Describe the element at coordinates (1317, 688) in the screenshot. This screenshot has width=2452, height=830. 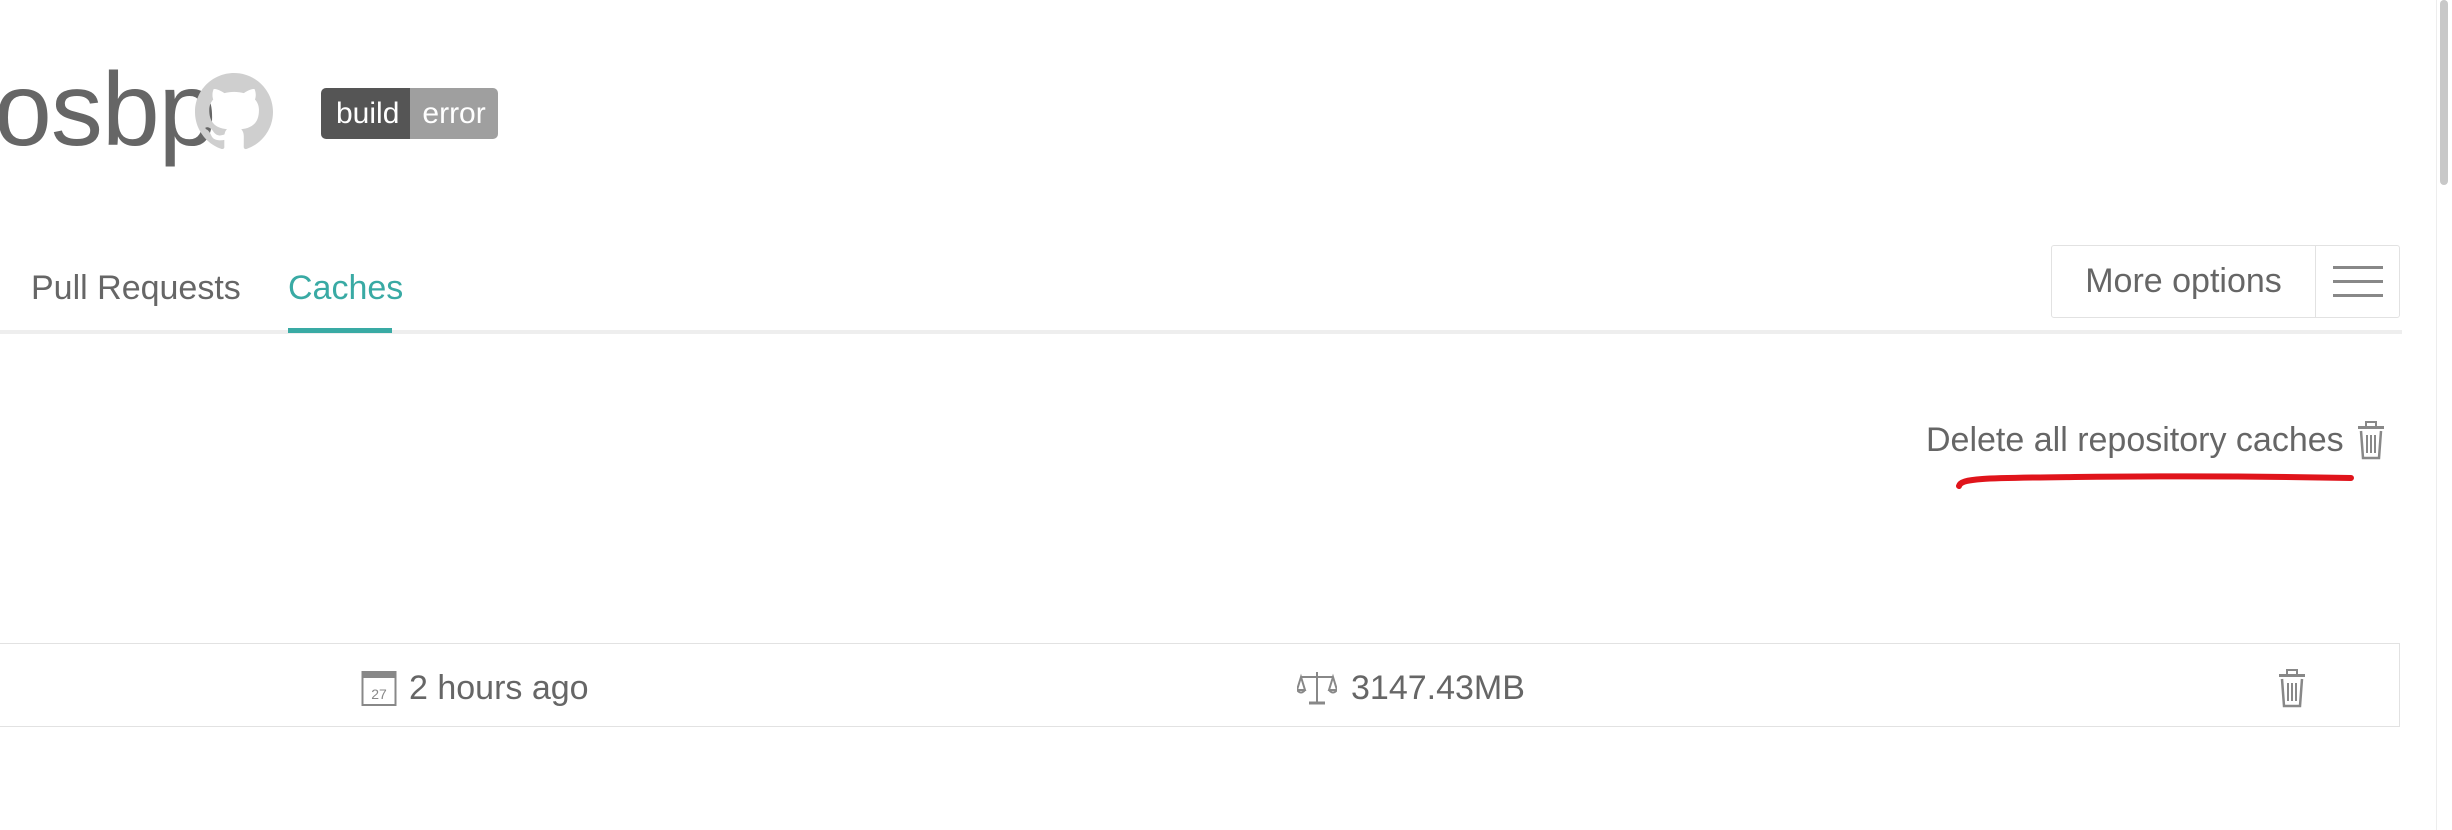
I see `scale-icon` at that location.